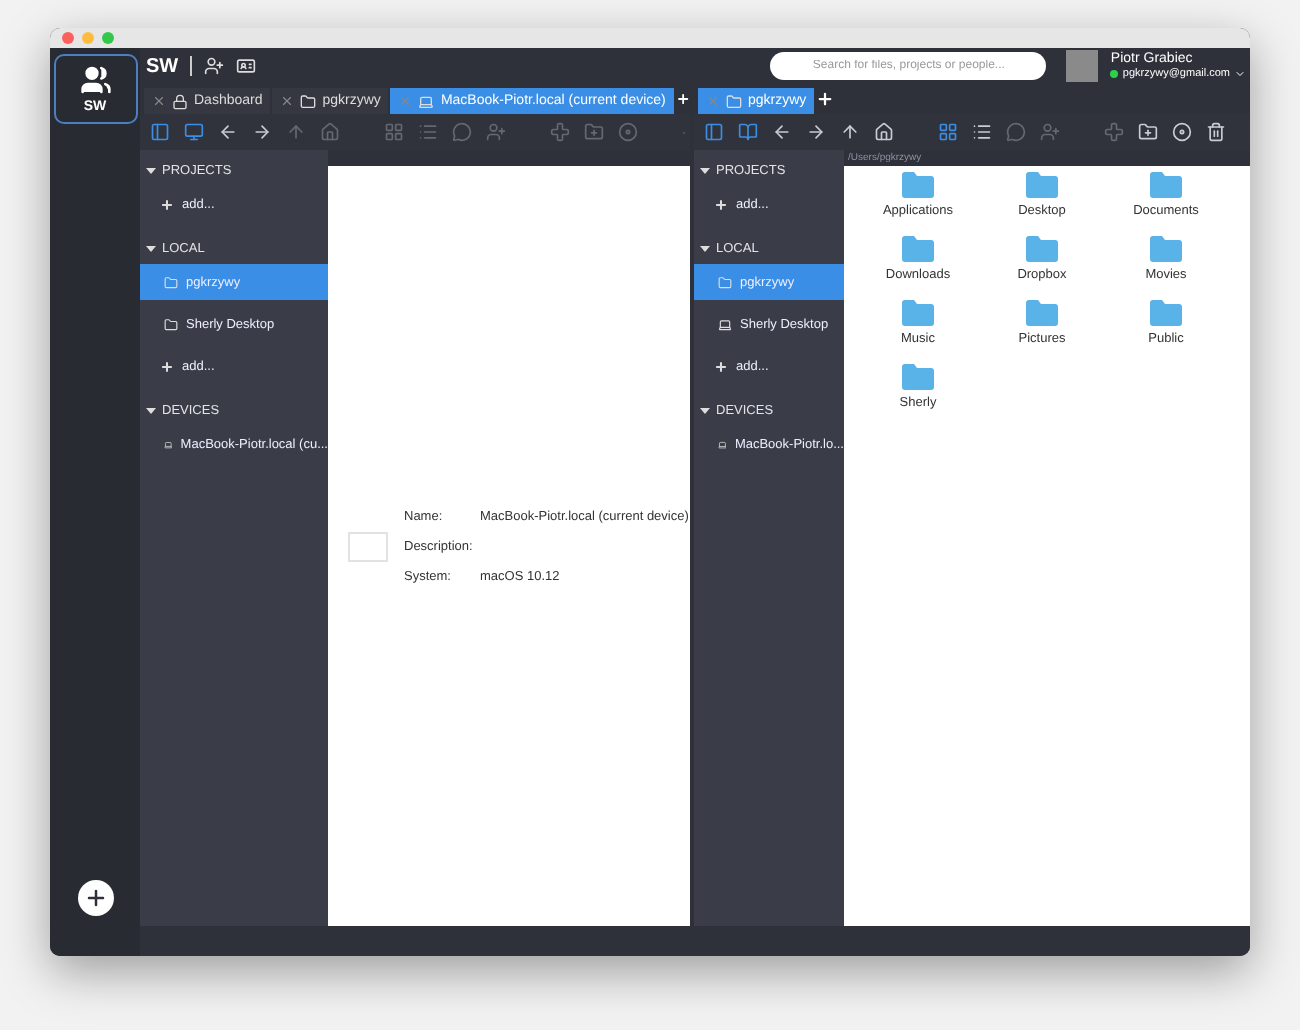 Image resolution: width=1300 pixels, height=1030 pixels. I want to click on user-add-icon, so click(214, 66).